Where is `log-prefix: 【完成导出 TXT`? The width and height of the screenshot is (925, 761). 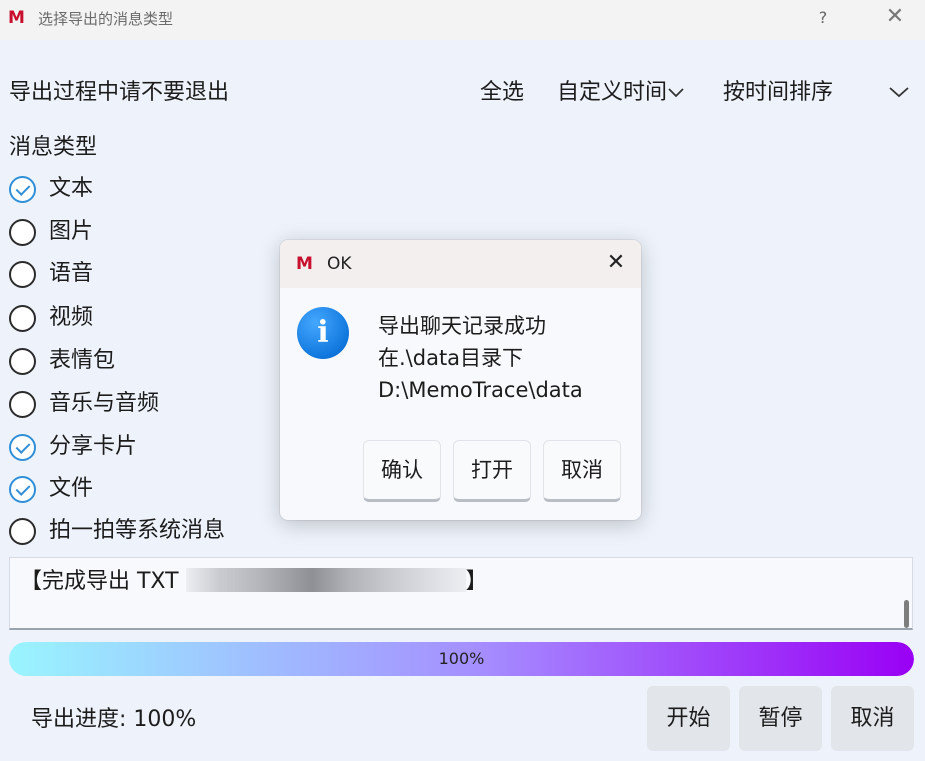 log-prefix: 【完成导出 TXT is located at coordinates (103, 581).